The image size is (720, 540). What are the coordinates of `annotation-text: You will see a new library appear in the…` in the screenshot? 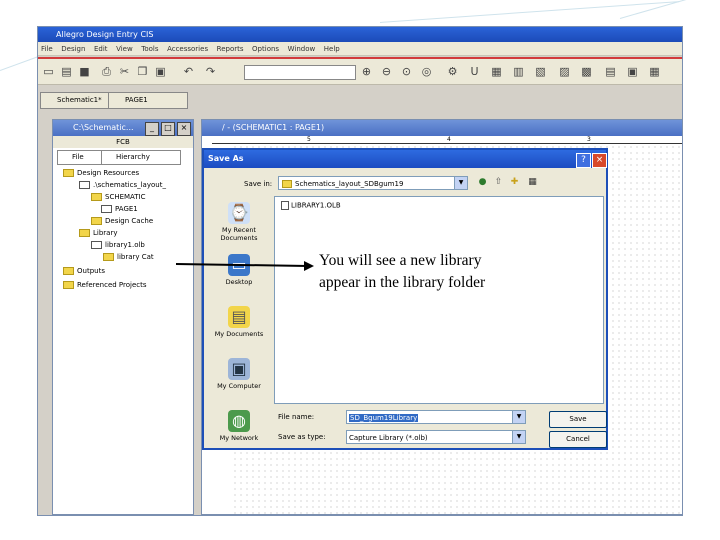 It's located at (402, 271).